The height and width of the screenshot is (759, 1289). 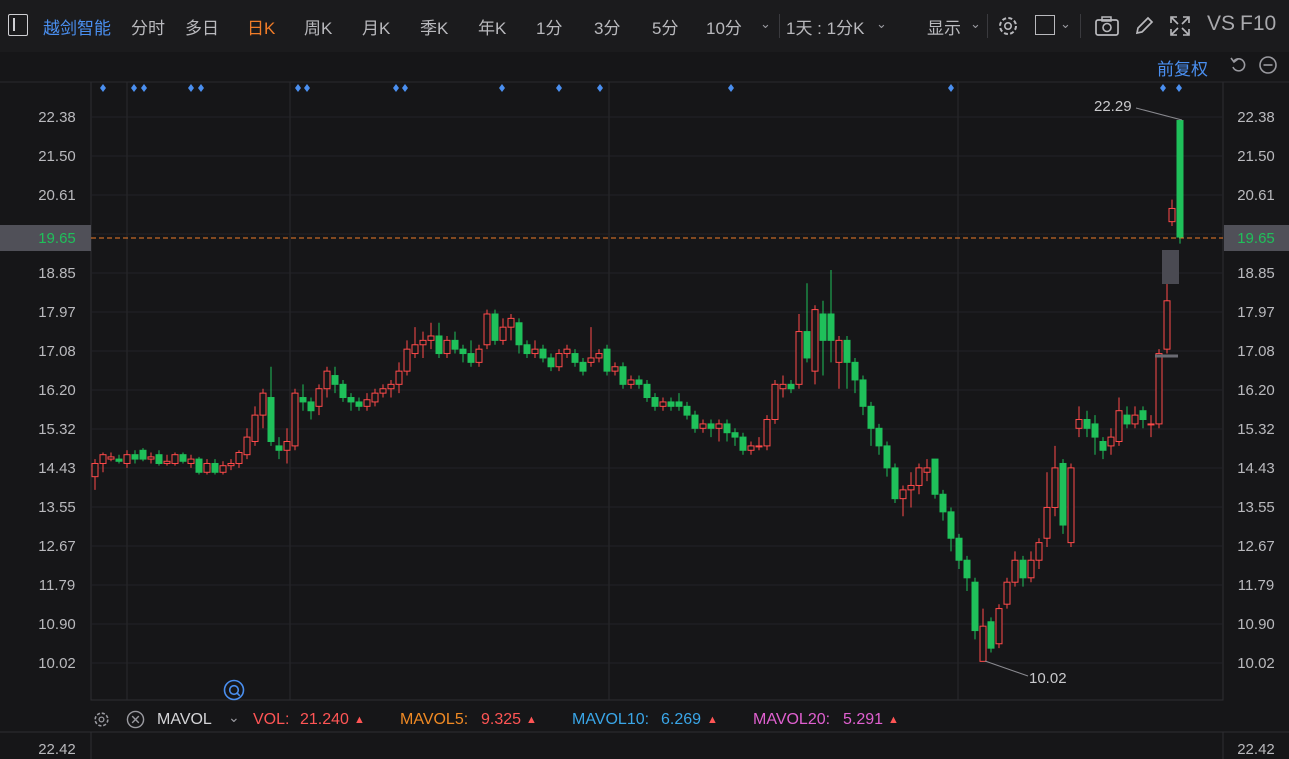 What do you see at coordinates (148, 26) in the screenshot?
I see `period-tab-intraday: 分时` at bounding box center [148, 26].